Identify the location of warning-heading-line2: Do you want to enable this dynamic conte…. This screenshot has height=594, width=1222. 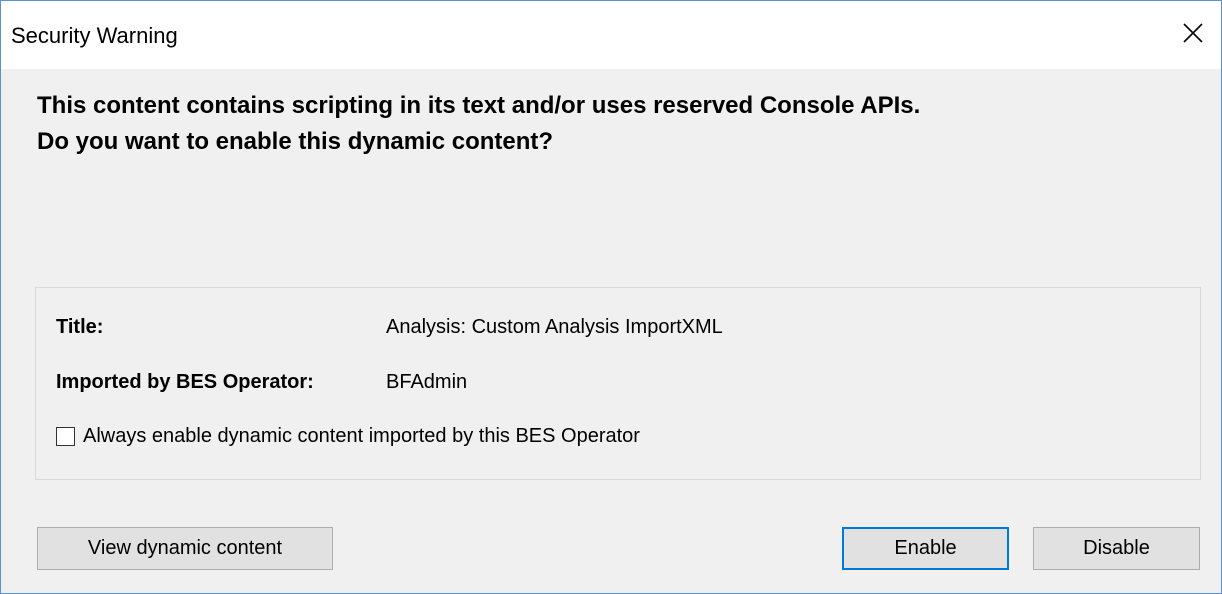
(295, 141).